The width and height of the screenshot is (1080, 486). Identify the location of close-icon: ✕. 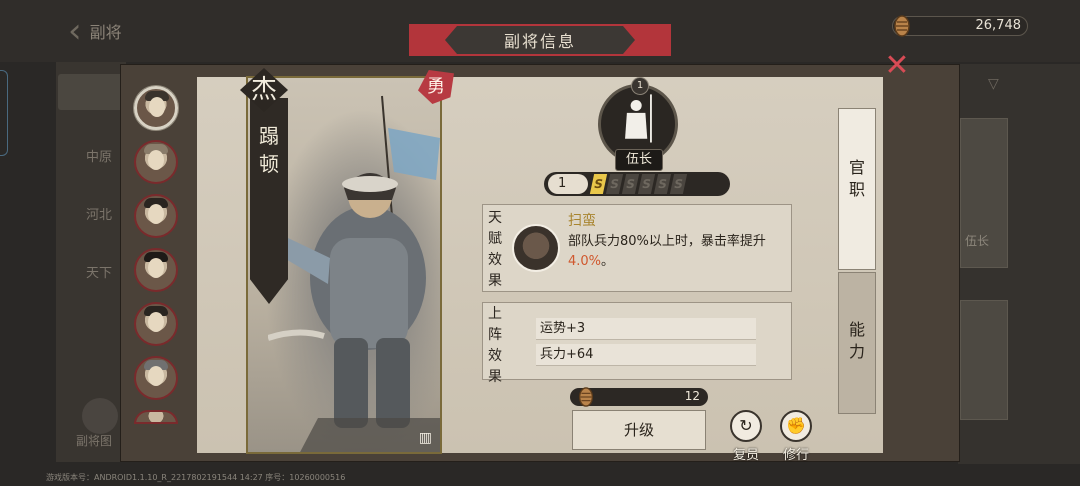
(897, 66).